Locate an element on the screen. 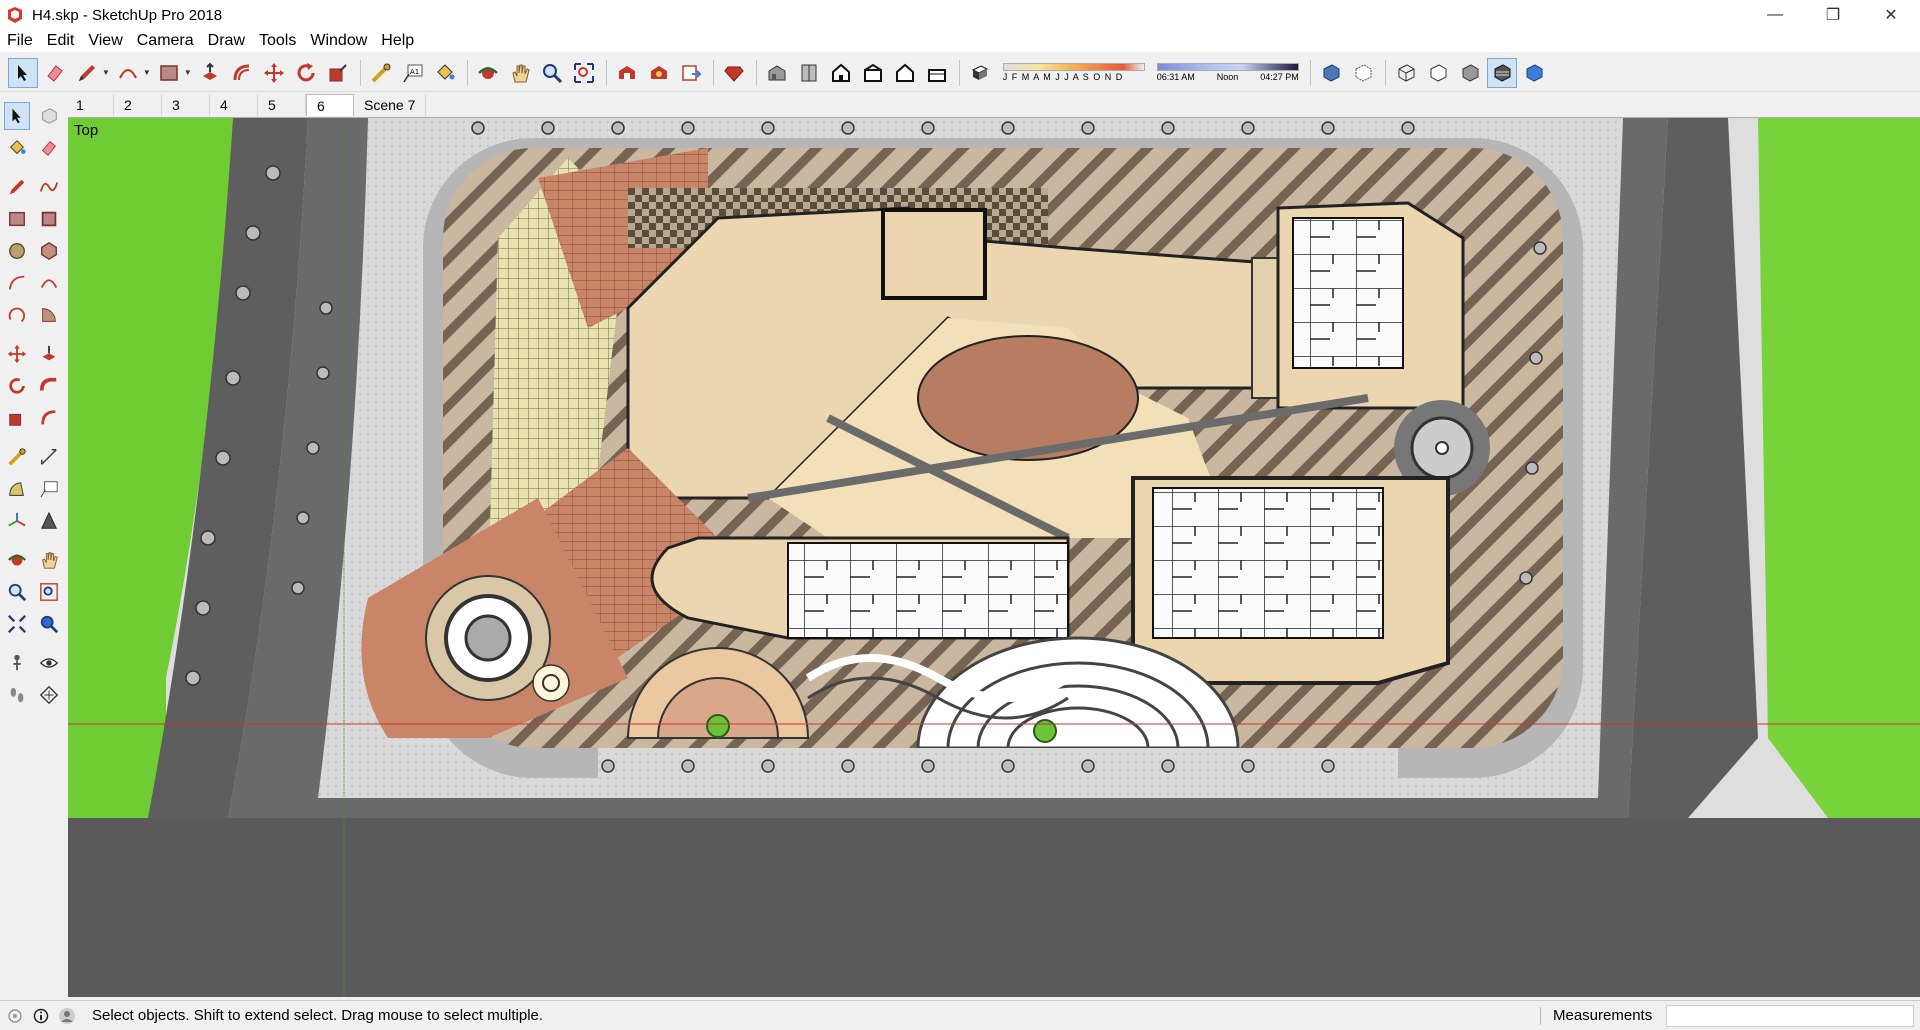  top-view-button is located at coordinates (809, 73).